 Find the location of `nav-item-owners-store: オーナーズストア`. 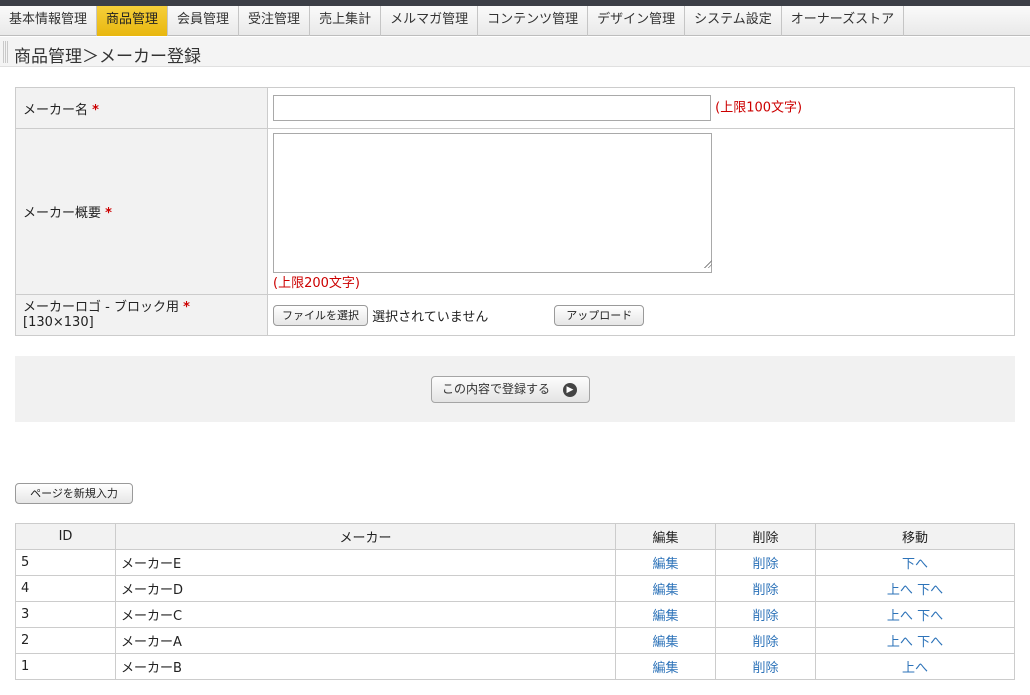

nav-item-owners-store: オーナーズストア is located at coordinates (843, 21).